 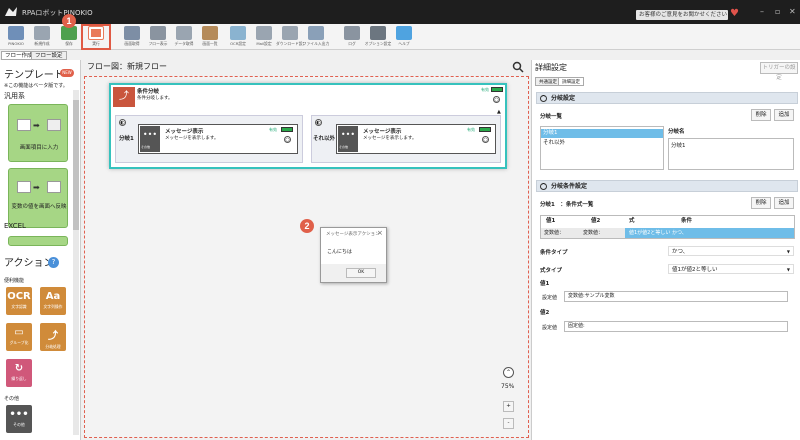 What do you see at coordinates (353, 234) in the screenshot?
I see `dialog-title: メッセージ表示アクション` at bounding box center [353, 234].